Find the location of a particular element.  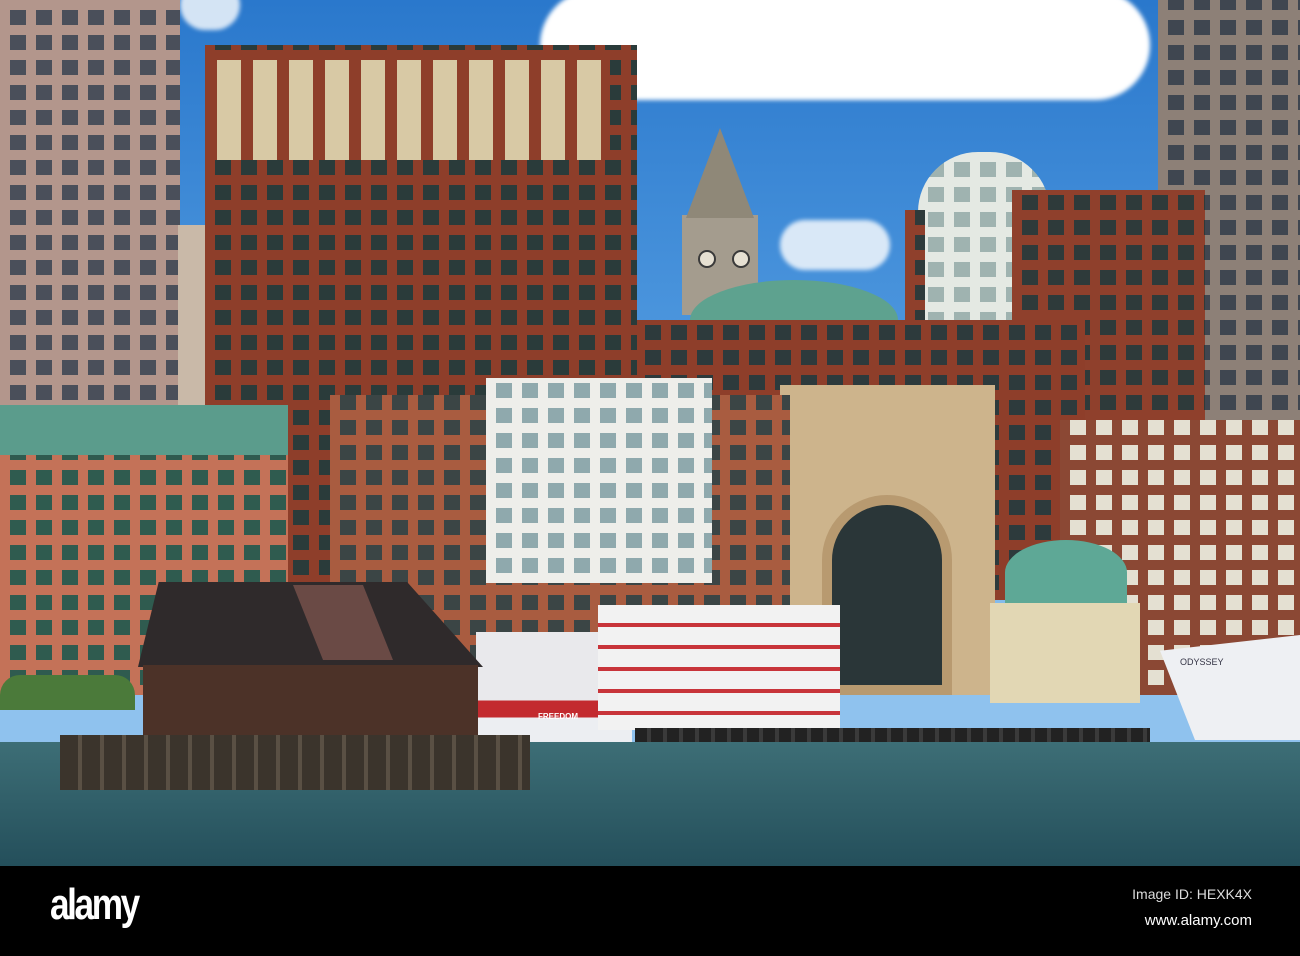

main-tower-cornice is located at coordinates (407, 110).